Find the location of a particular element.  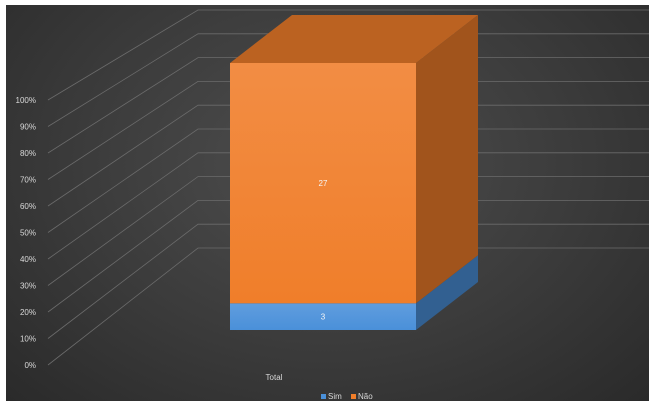

y-tick-label: 60% is located at coordinates (28, 206).